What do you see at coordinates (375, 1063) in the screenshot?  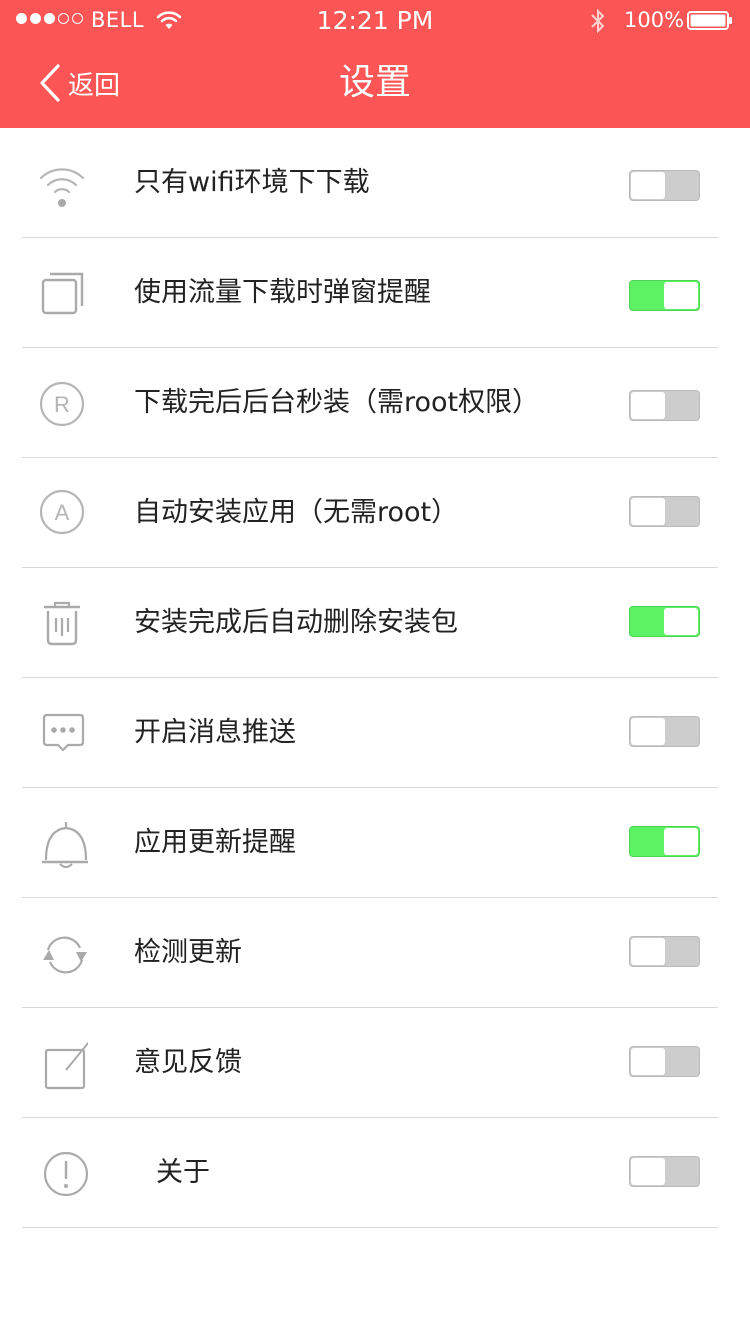 I see `setting-row-feedback: 意见反馈` at bounding box center [375, 1063].